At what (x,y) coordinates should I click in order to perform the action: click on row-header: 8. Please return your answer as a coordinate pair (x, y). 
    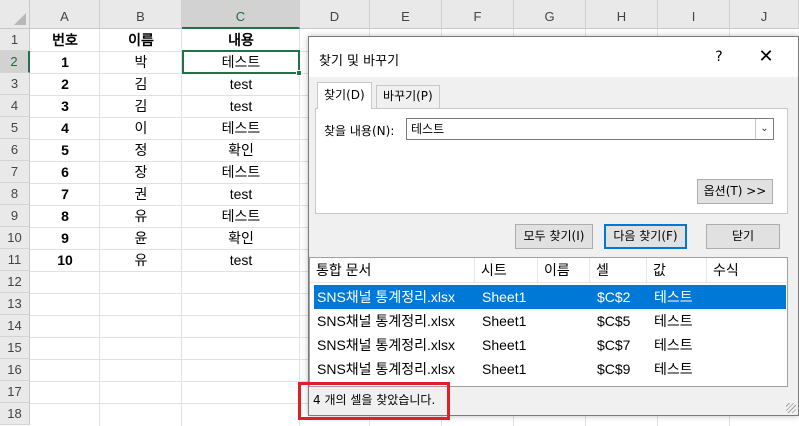
    Looking at the image, I should click on (15, 194).